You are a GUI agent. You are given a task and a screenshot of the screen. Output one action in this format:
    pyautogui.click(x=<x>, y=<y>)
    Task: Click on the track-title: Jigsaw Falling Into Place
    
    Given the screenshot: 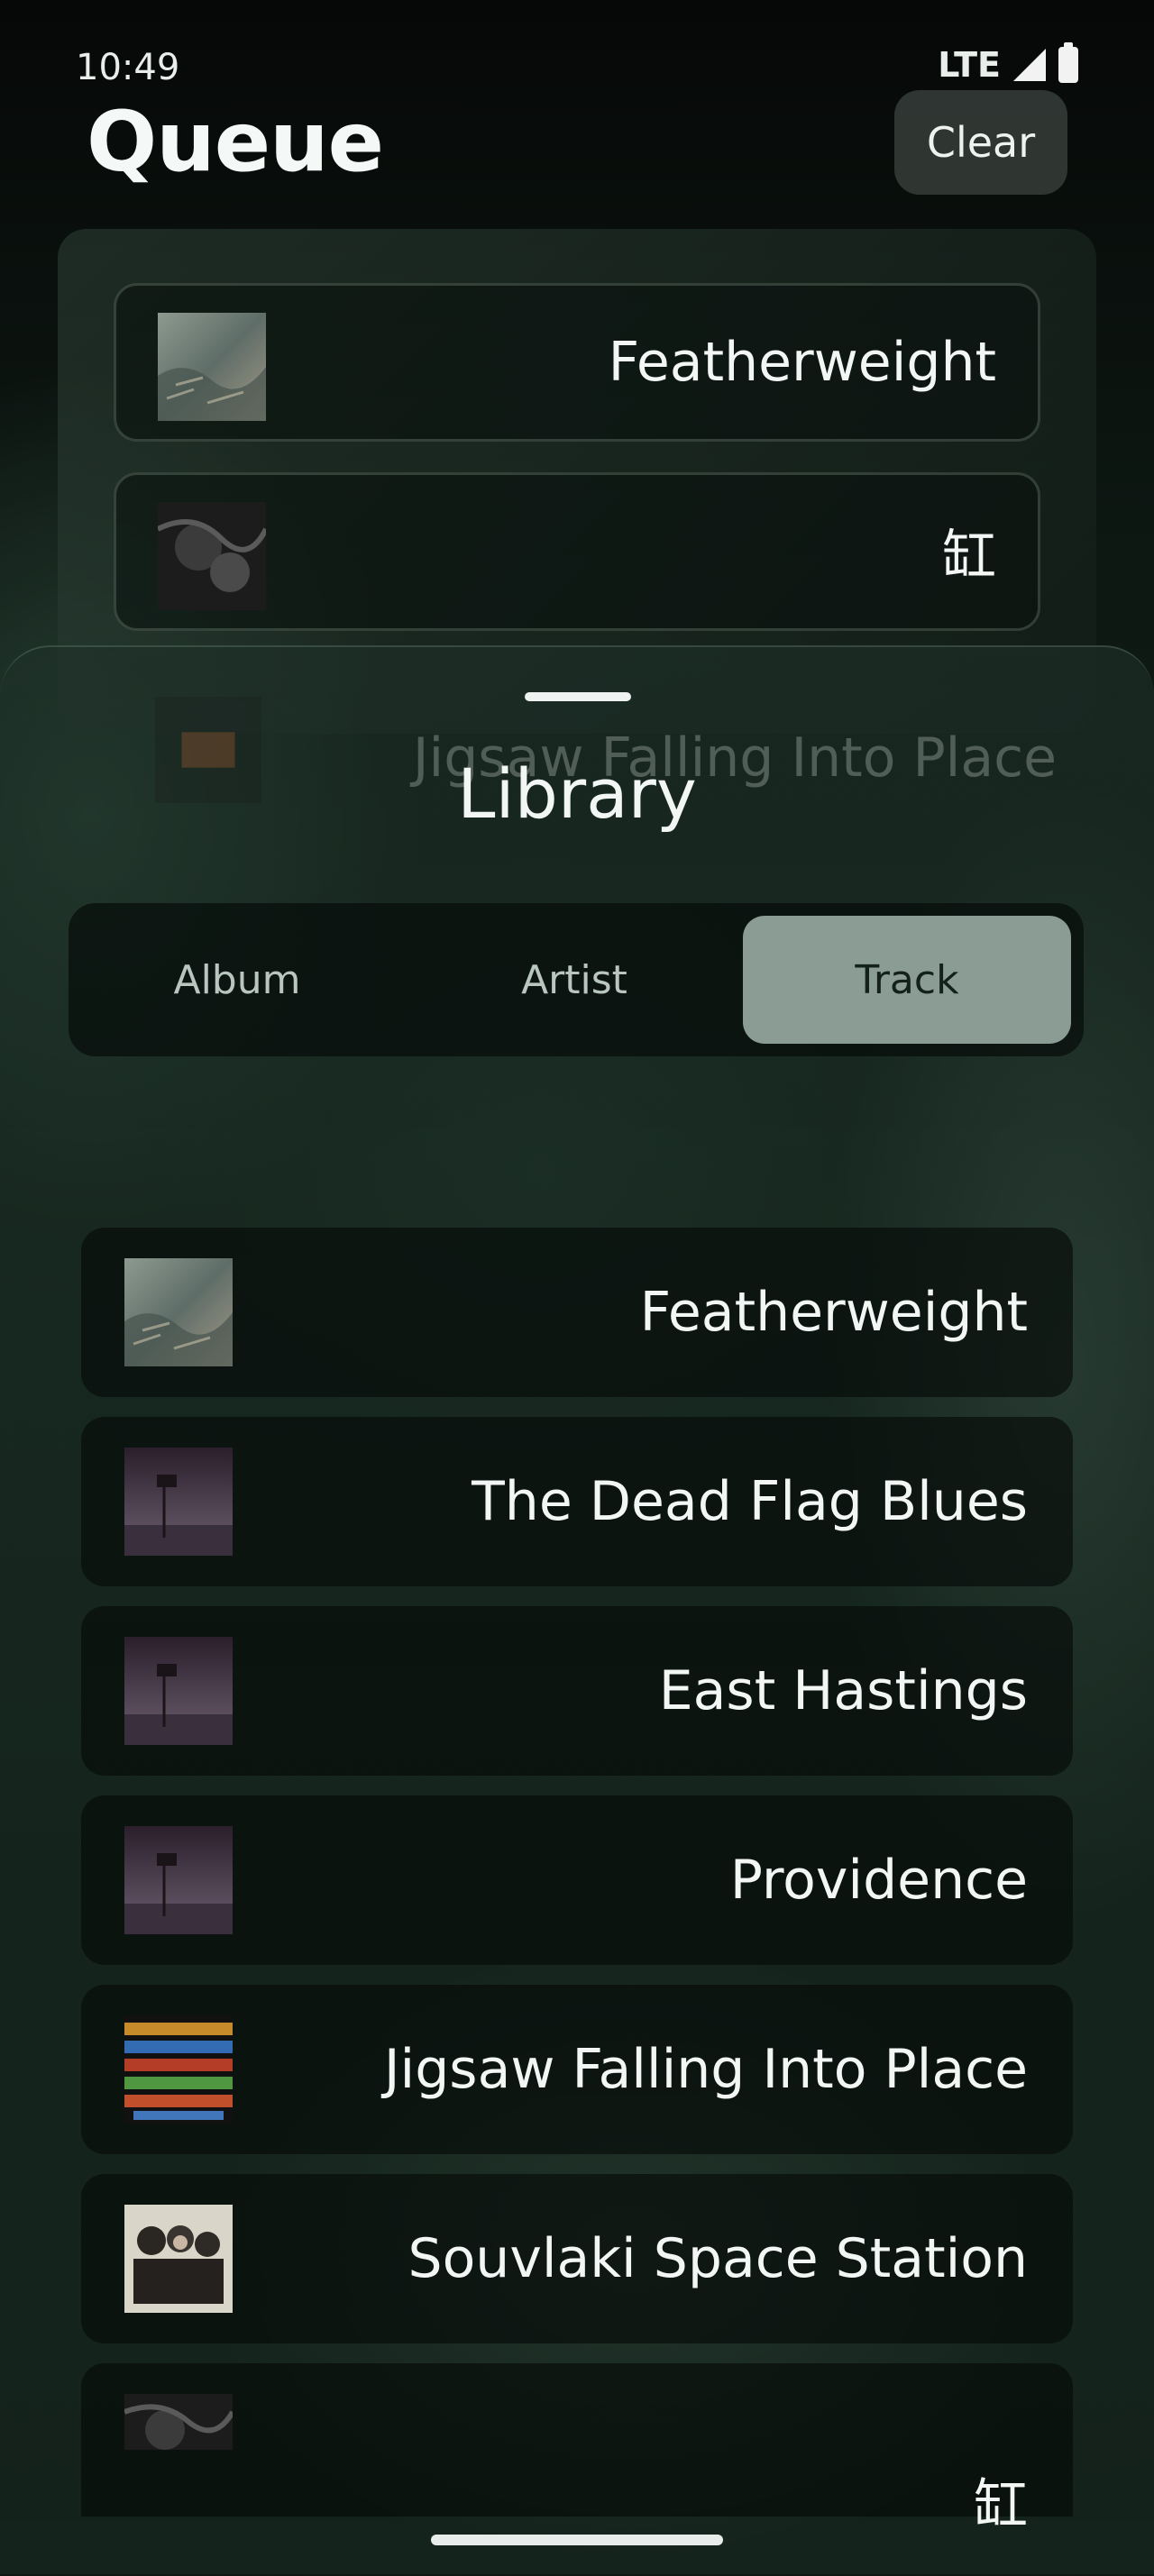 What is the action you would take?
    pyautogui.click(x=705, y=2069)
    